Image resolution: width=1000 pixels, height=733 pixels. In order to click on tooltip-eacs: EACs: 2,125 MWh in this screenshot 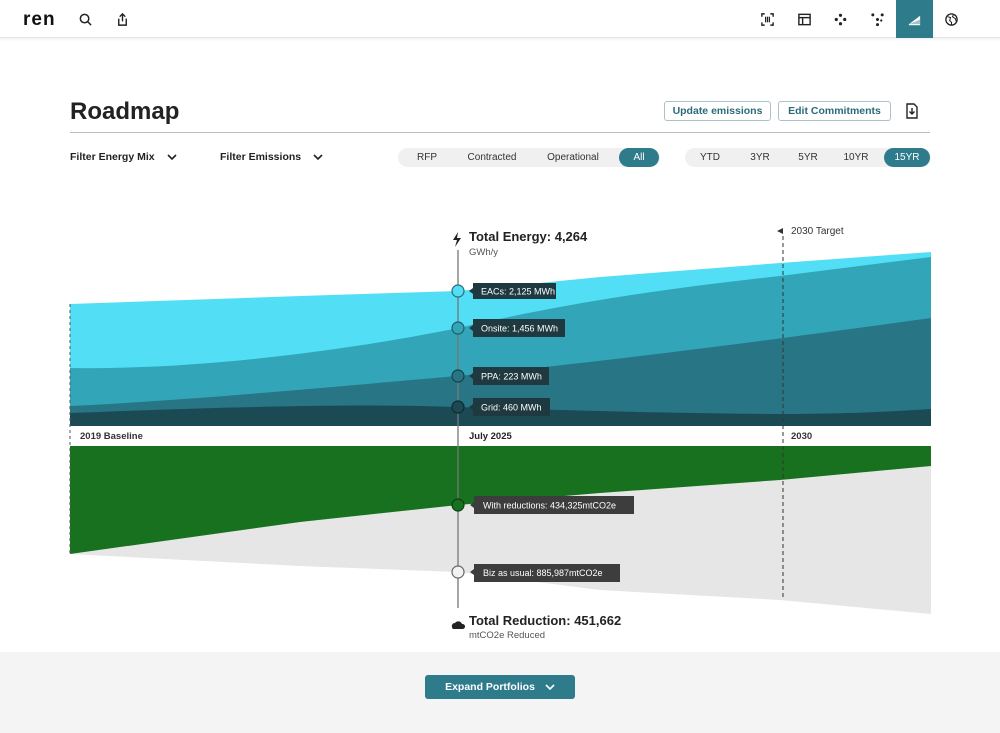, I will do `click(512, 291)`.